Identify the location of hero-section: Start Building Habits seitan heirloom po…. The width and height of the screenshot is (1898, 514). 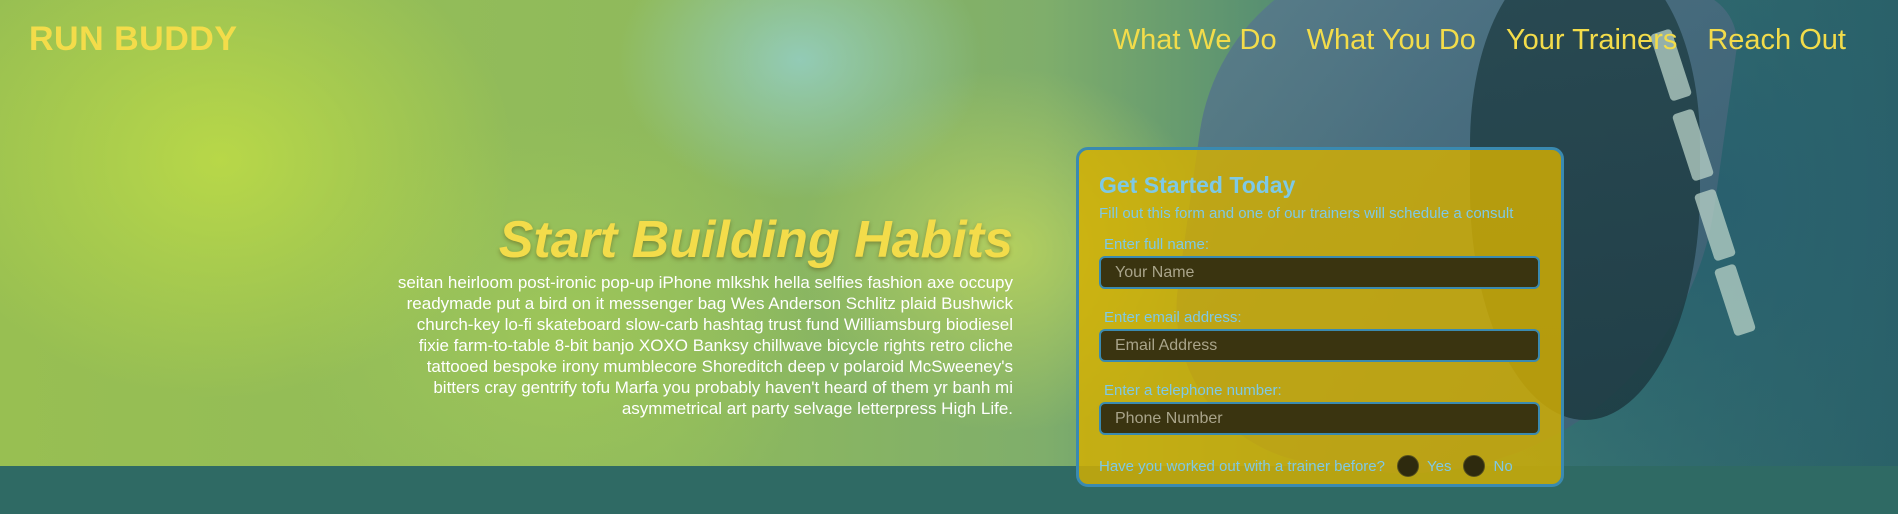
(699, 314).